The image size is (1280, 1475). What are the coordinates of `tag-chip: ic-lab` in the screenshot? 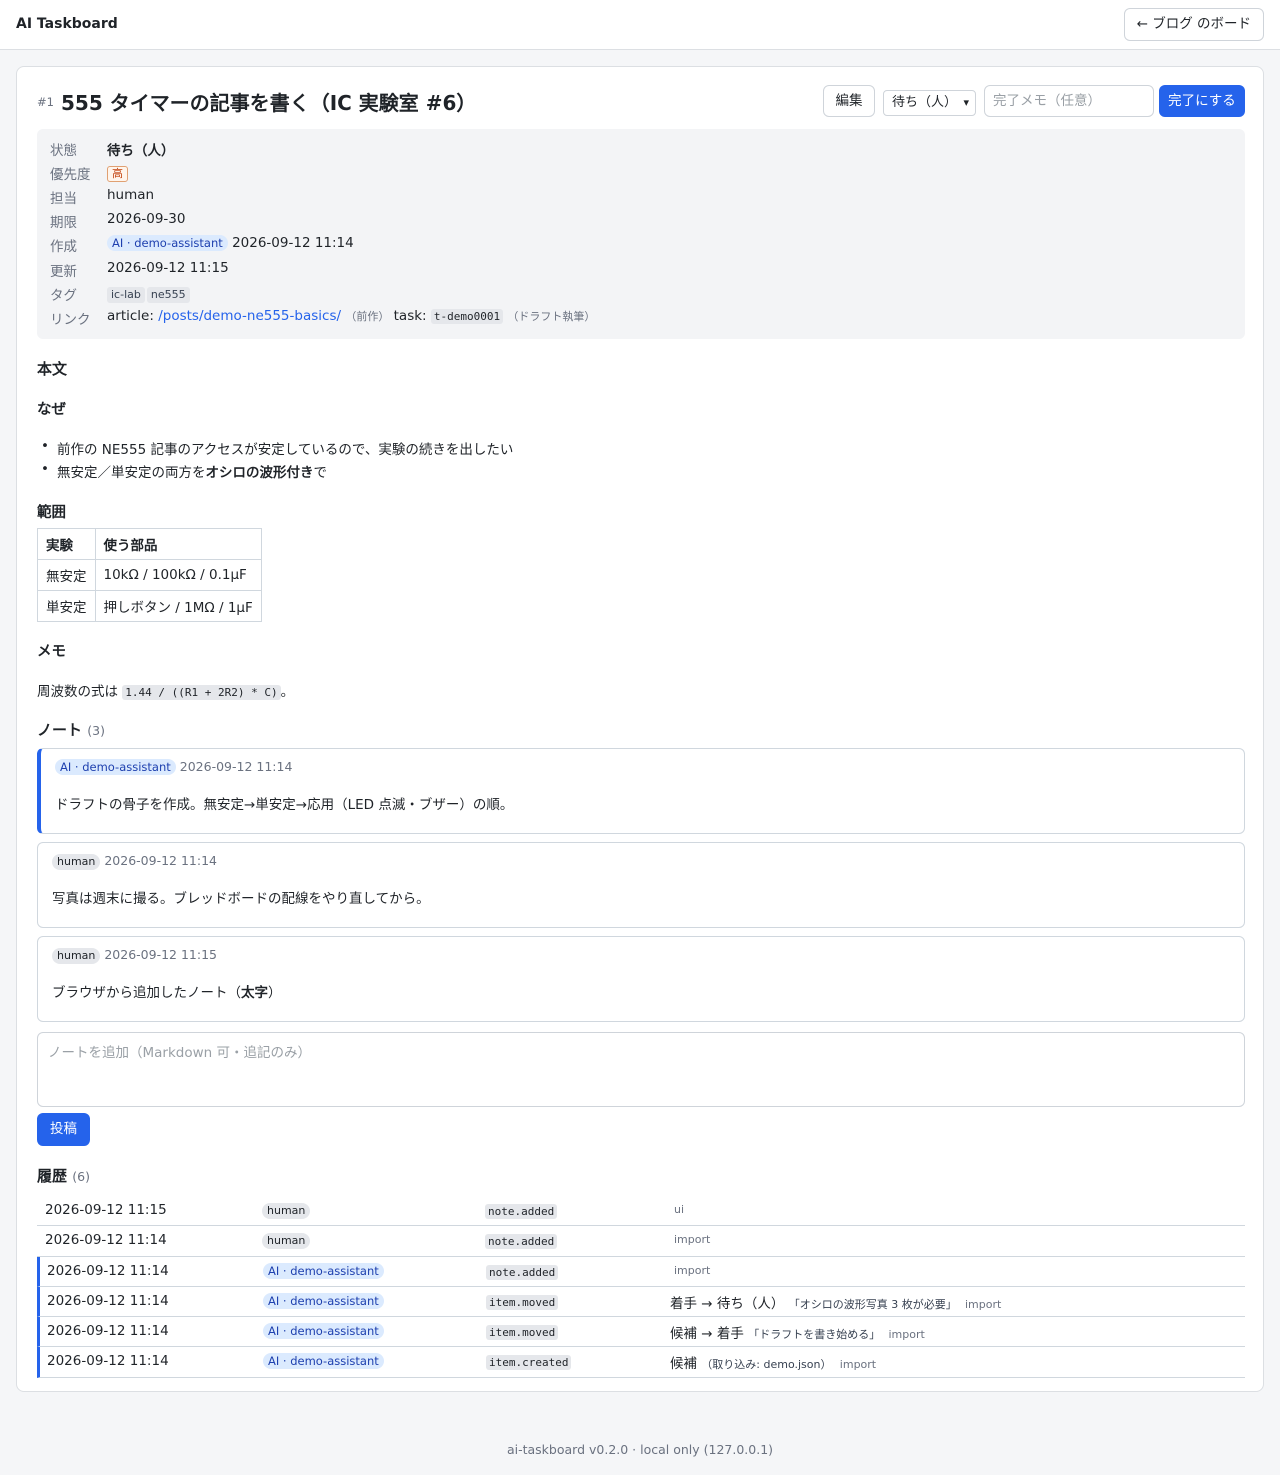 It's located at (126, 295).